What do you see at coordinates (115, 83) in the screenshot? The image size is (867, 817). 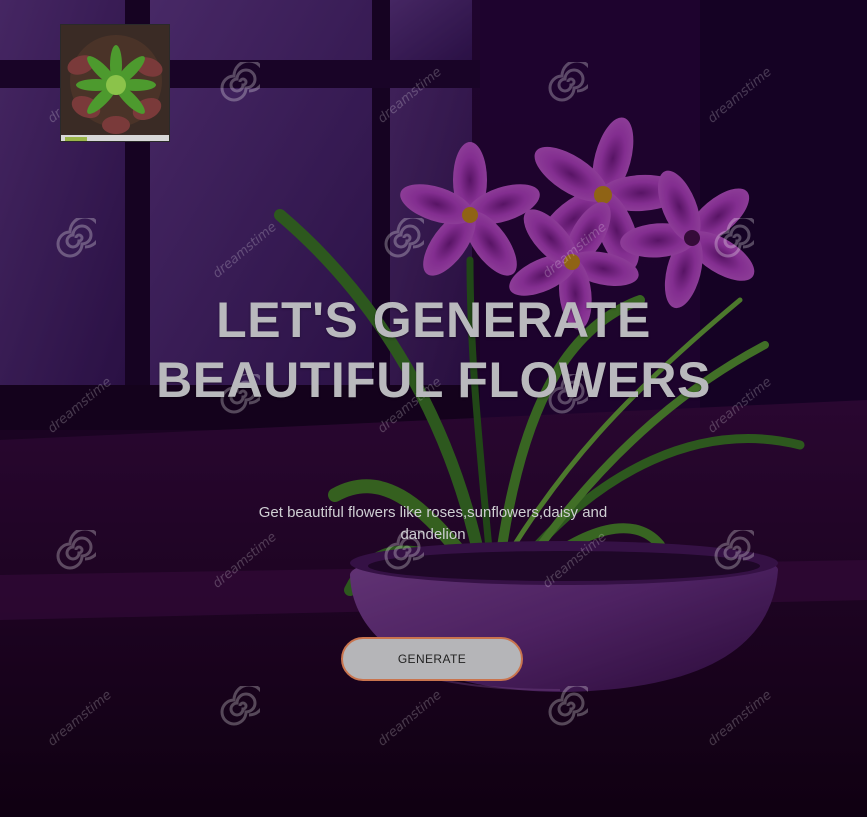 I see `flower-logo-icon` at bounding box center [115, 83].